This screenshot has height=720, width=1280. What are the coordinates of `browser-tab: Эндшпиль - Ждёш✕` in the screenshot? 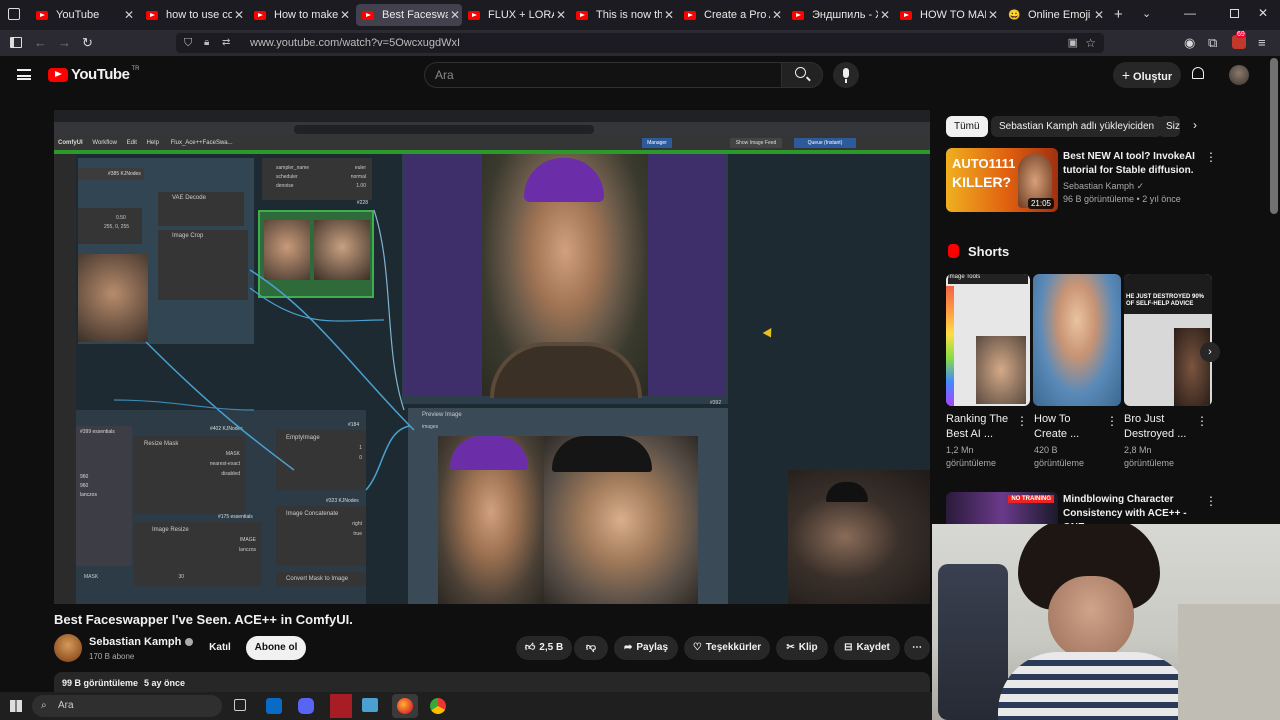 It's located at (839, 15).